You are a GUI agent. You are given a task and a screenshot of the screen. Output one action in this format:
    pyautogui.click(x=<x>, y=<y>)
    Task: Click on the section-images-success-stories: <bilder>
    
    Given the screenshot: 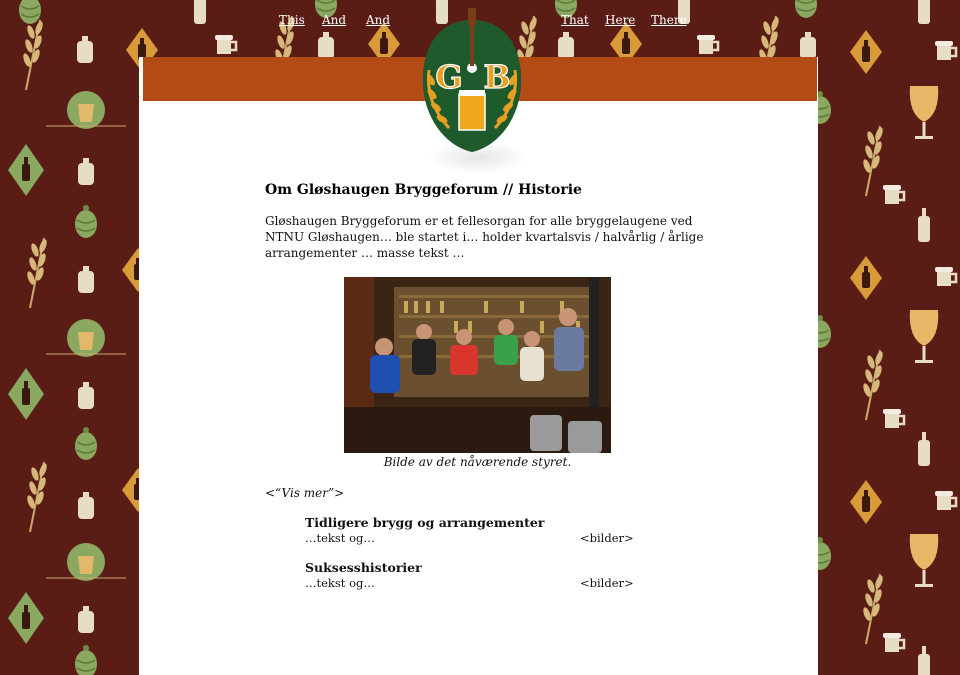 What is the action you would take?
    pyautogui.click(x=607, y=583)
    